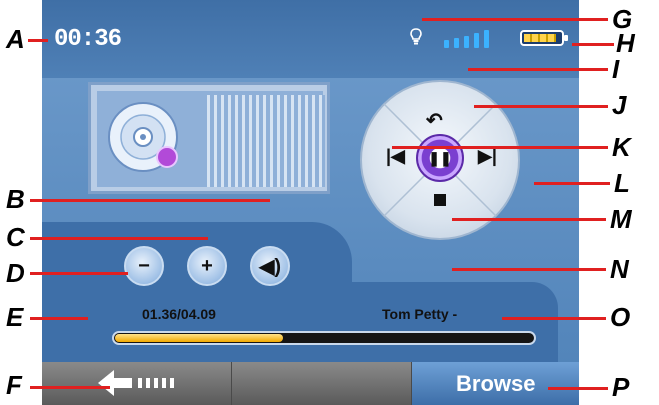 The image size is (659, 405). I want to click on leader-e, so click(59, 318).